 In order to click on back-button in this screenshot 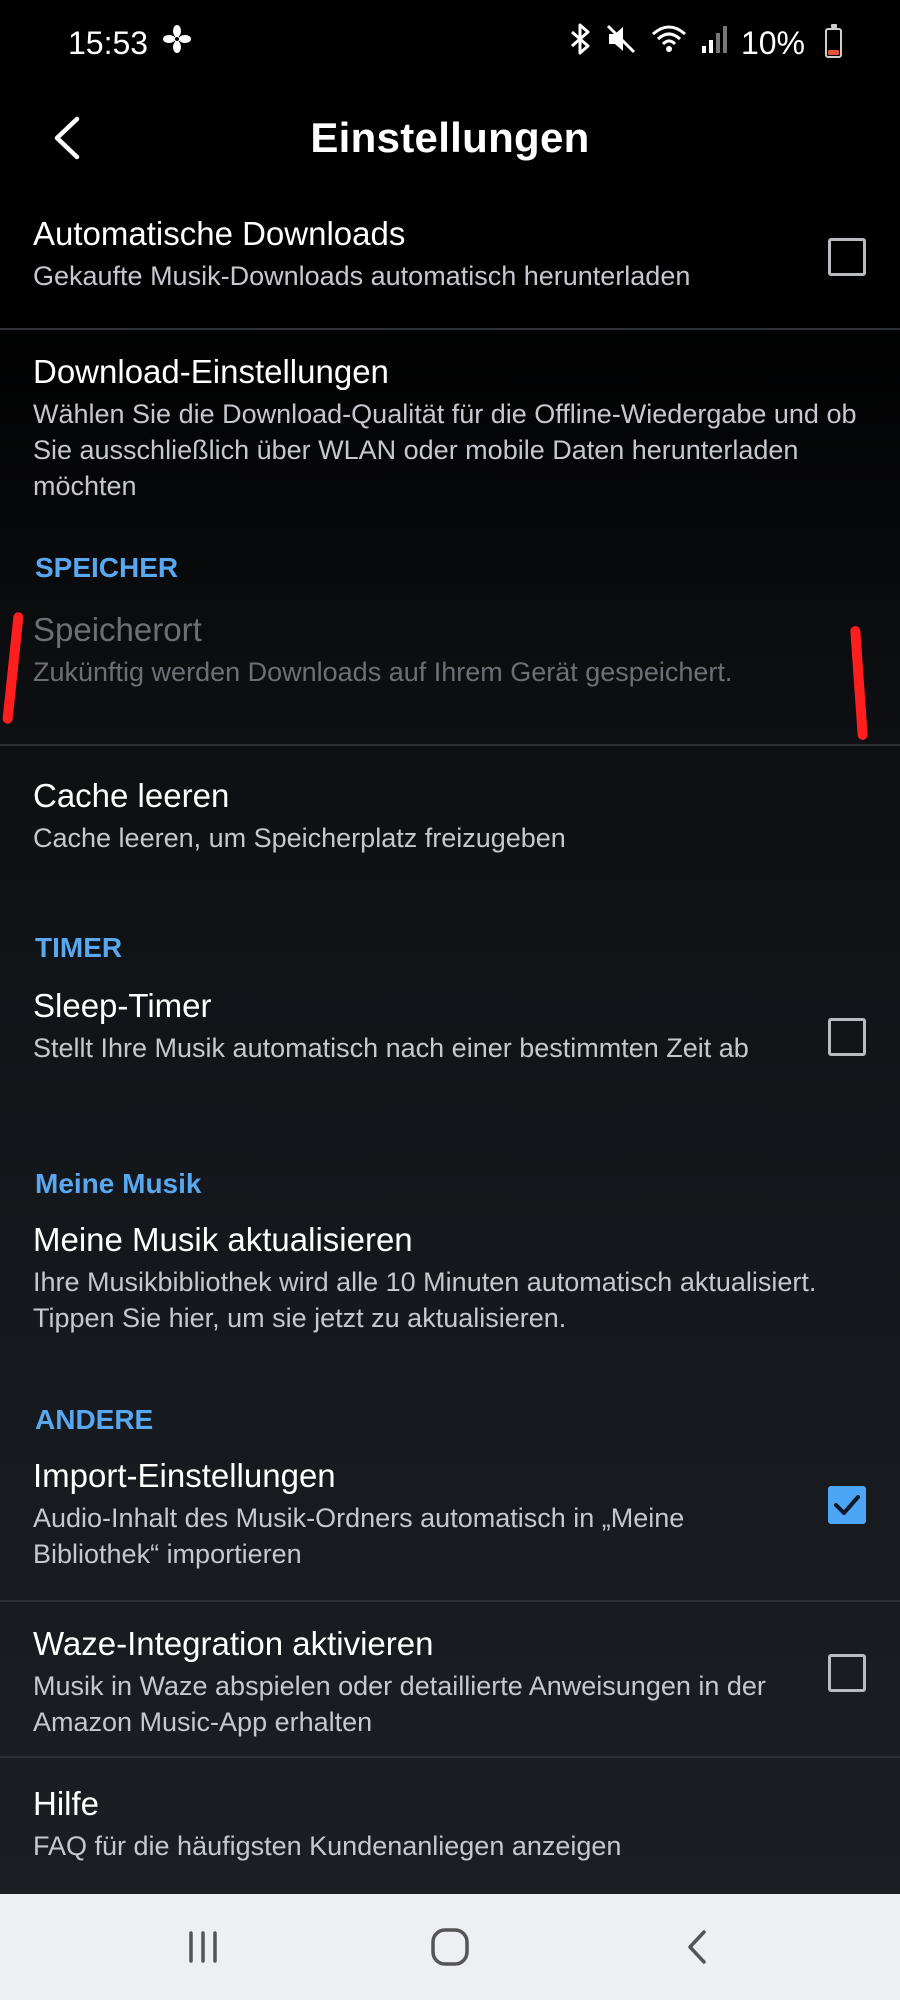, I will do `click(66, 138)`.